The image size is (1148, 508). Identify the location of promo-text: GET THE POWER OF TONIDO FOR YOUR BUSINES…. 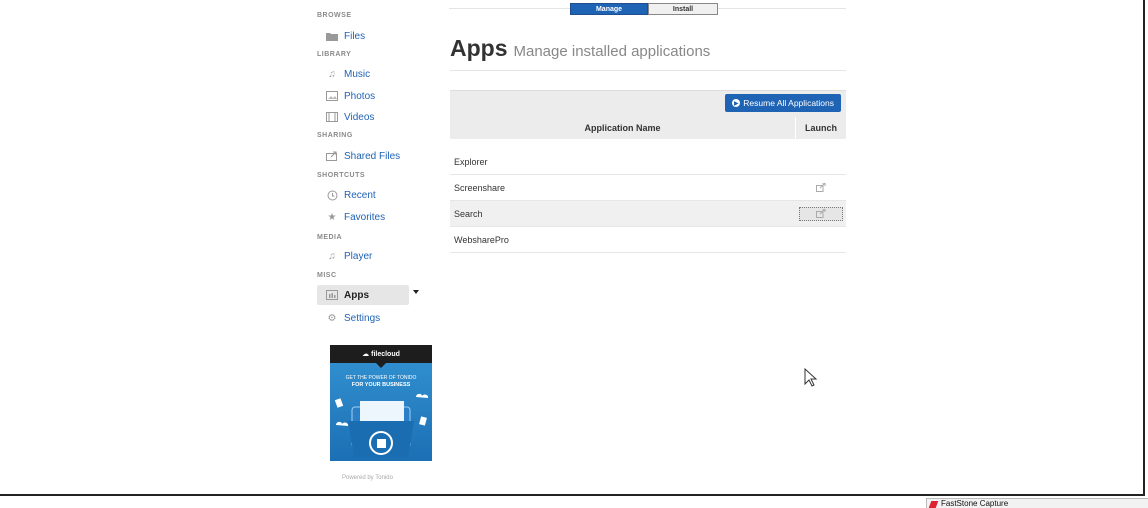
(381, 382).